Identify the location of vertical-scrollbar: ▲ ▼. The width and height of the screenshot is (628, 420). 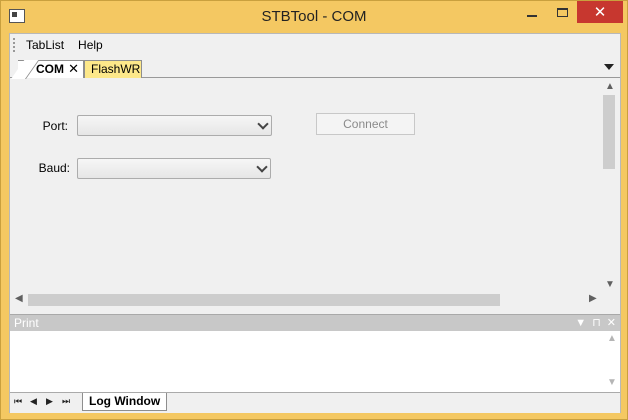
(610, 186).